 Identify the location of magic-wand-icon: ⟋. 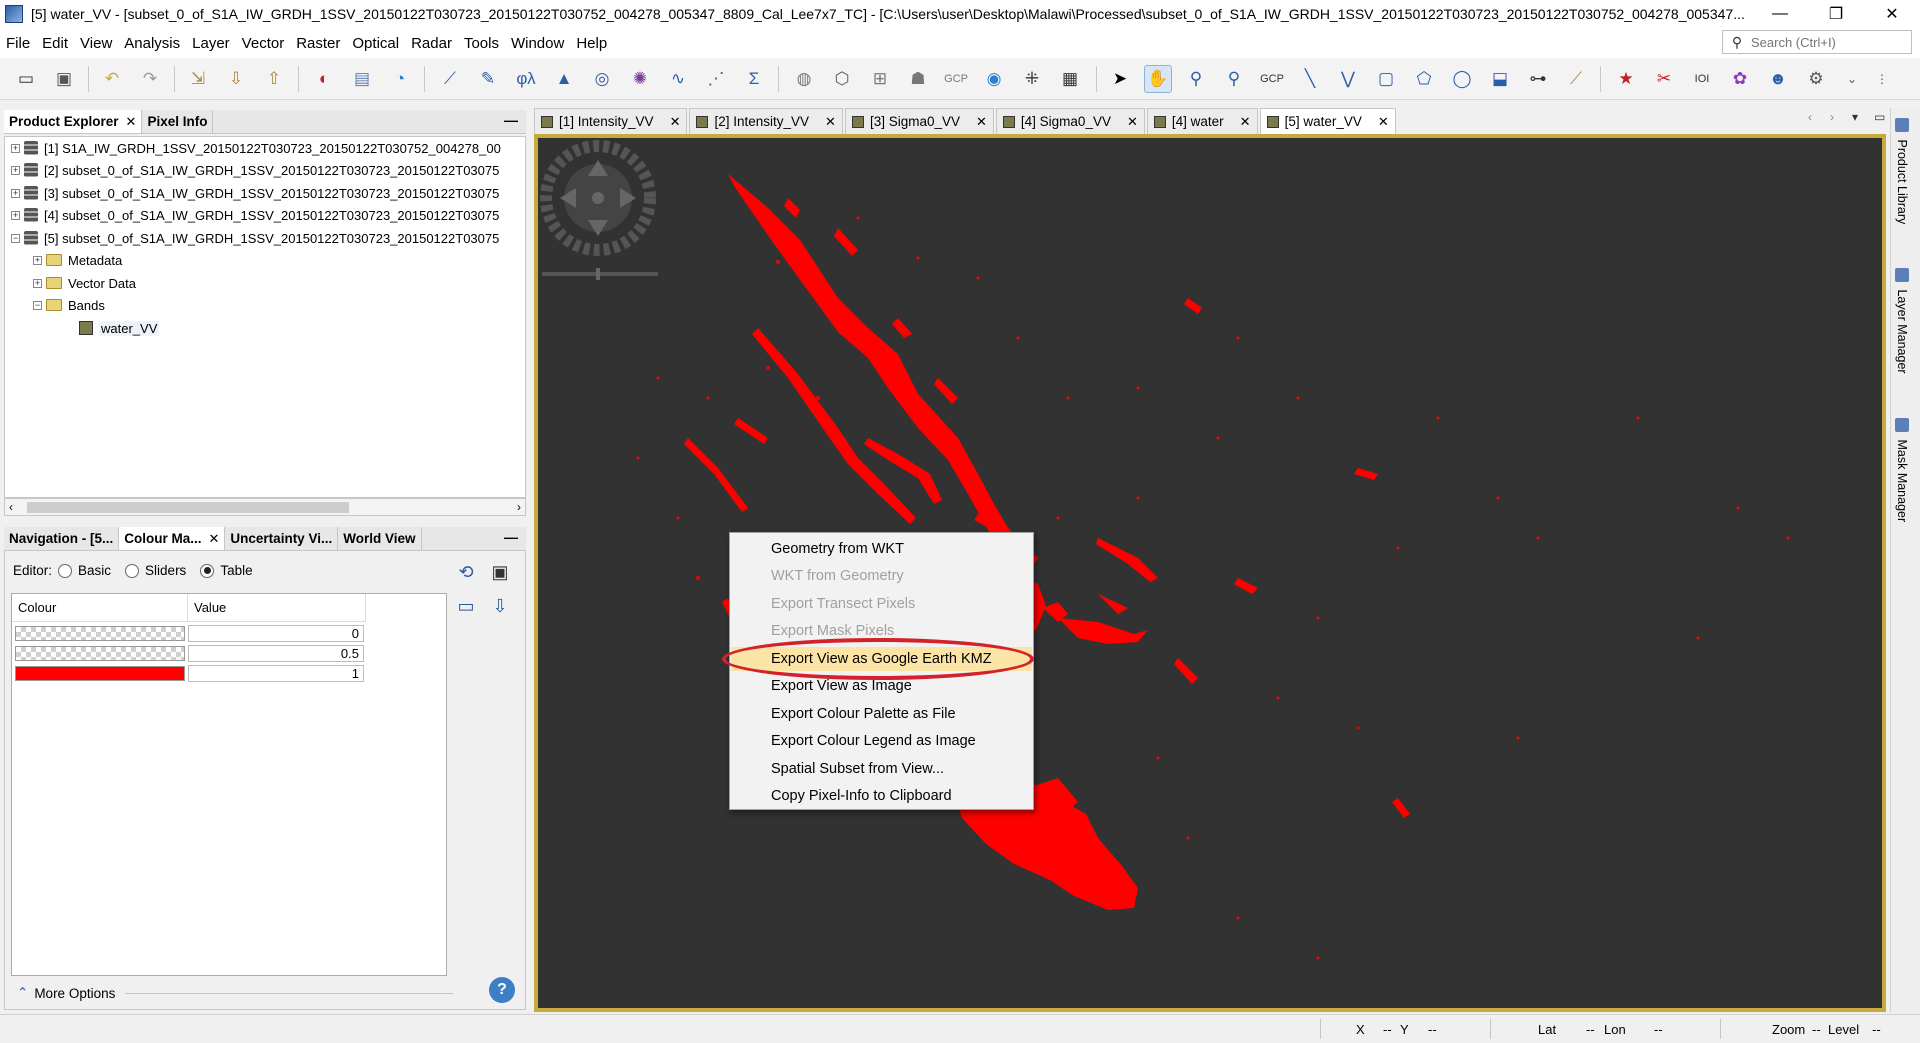
(1576, 79).